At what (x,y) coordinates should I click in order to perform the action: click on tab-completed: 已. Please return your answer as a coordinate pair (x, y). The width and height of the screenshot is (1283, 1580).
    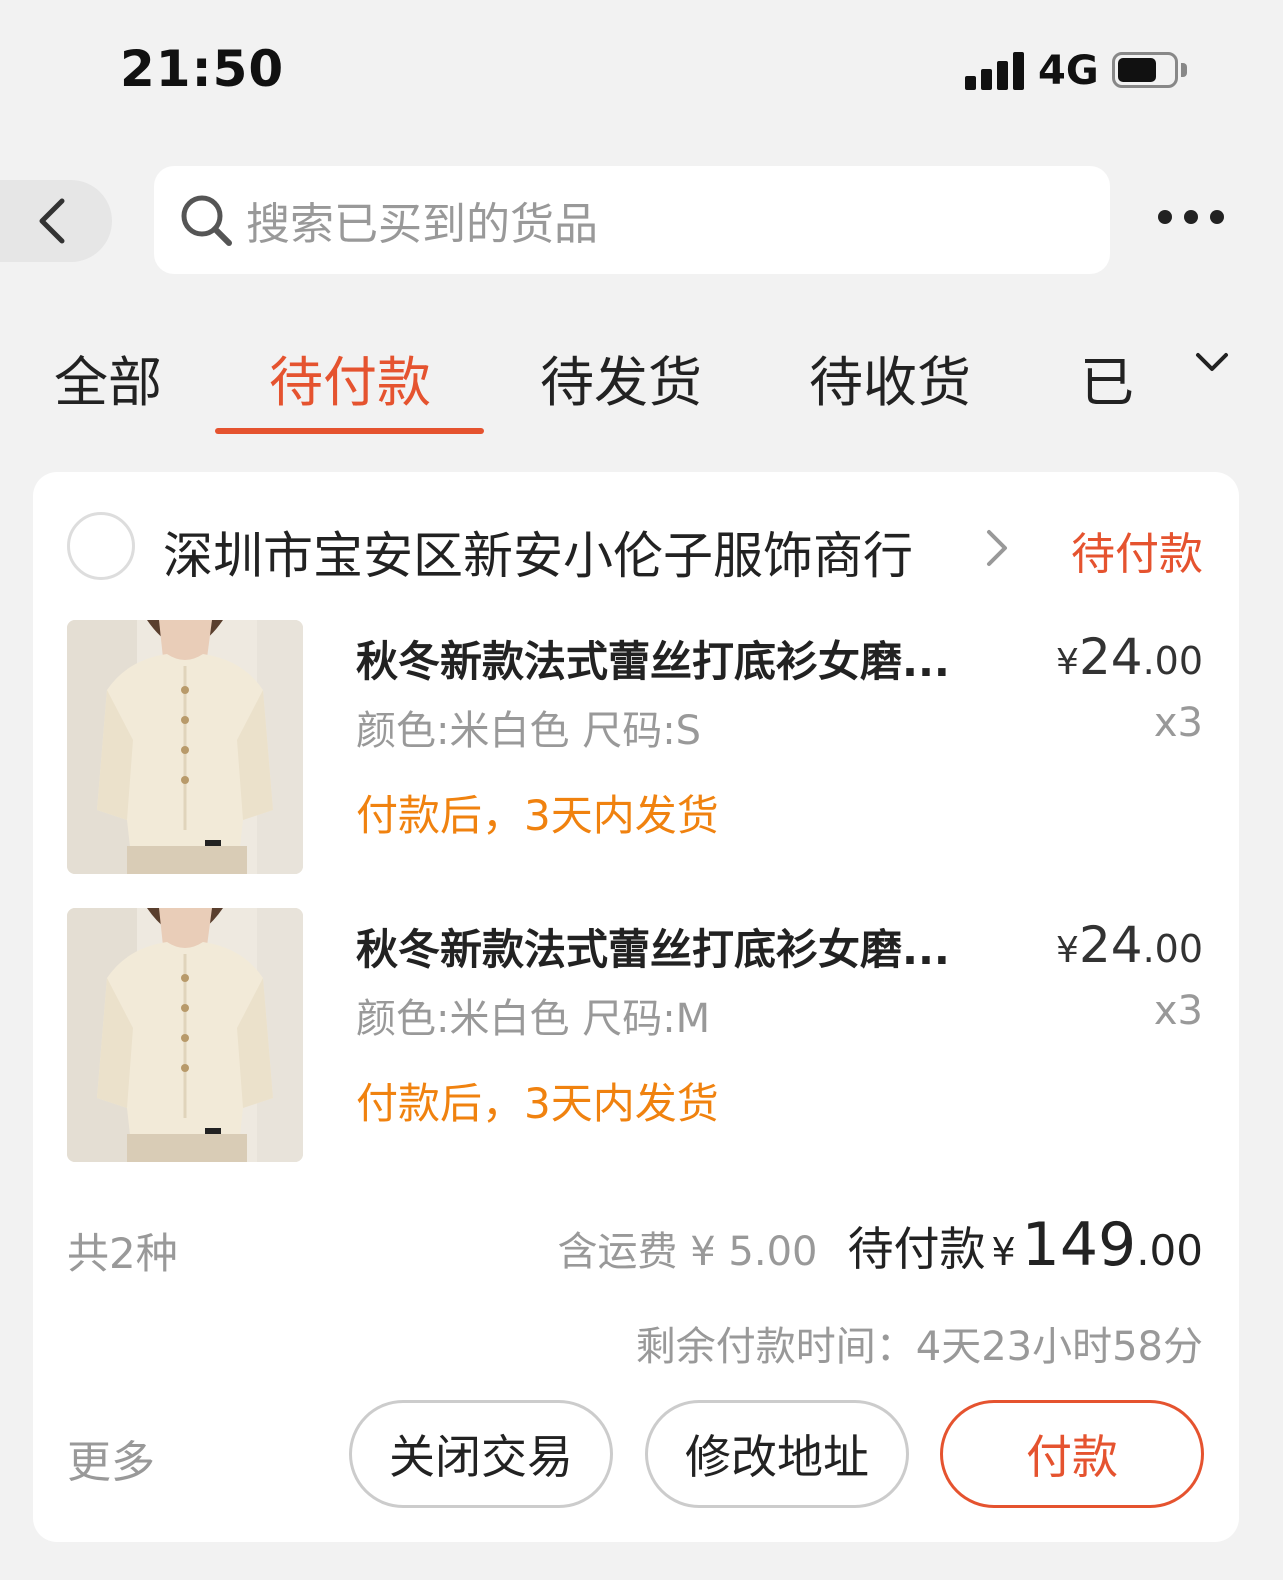
    Looking at the image, I should click on (1118, 377).